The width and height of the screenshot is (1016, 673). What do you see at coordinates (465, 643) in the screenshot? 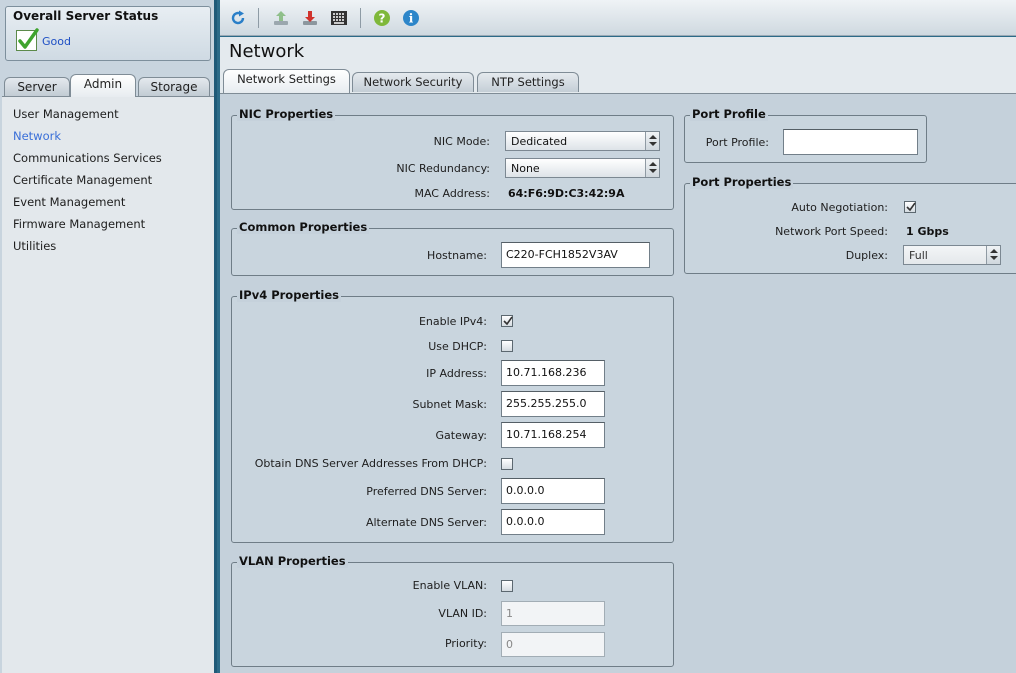
I see `priority-label: Priority:` at bounding box center [465, 643].